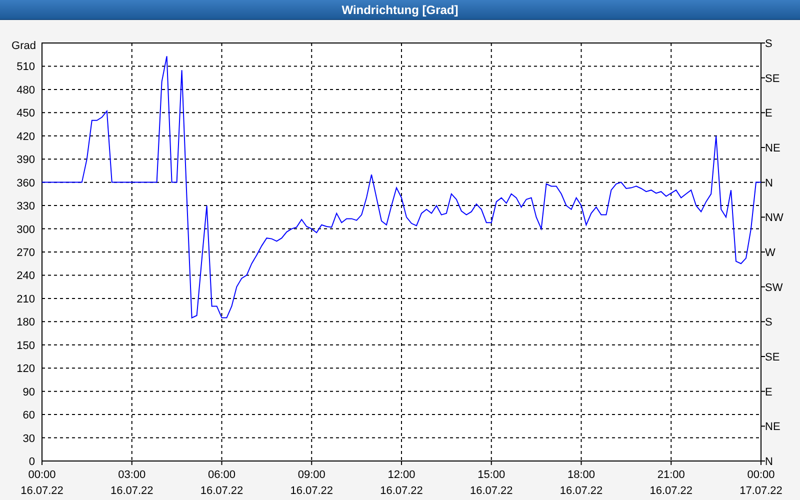 This screenshot has height=500, width=800. What do you see at coordinates (25, 160) in the screenshot?
I see `axis-label: 390` at bounding box center [25, 160].